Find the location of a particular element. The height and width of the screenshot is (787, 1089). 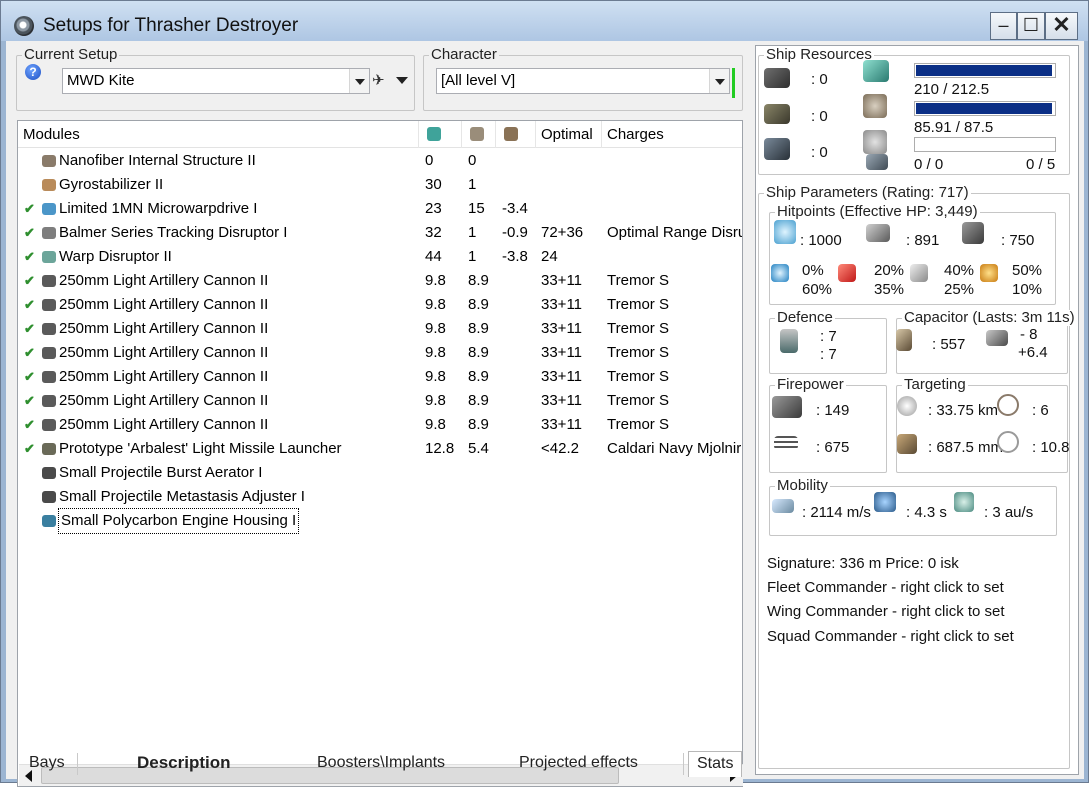

tab-boosters-implants: Boosters\Implants is located at coordinates (381, 764).